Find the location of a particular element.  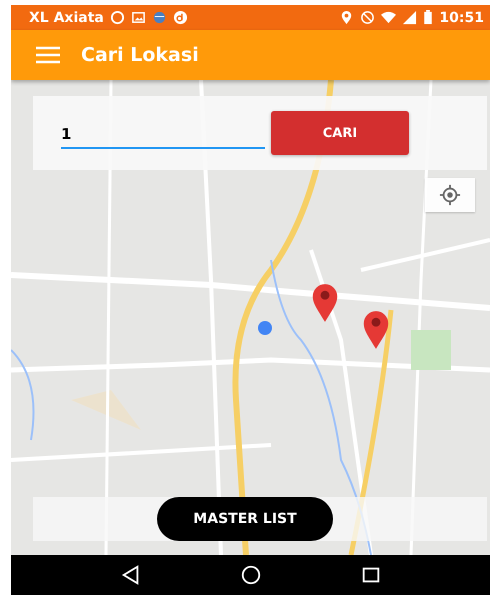

my-location-button is located at coordinates (450, 195).